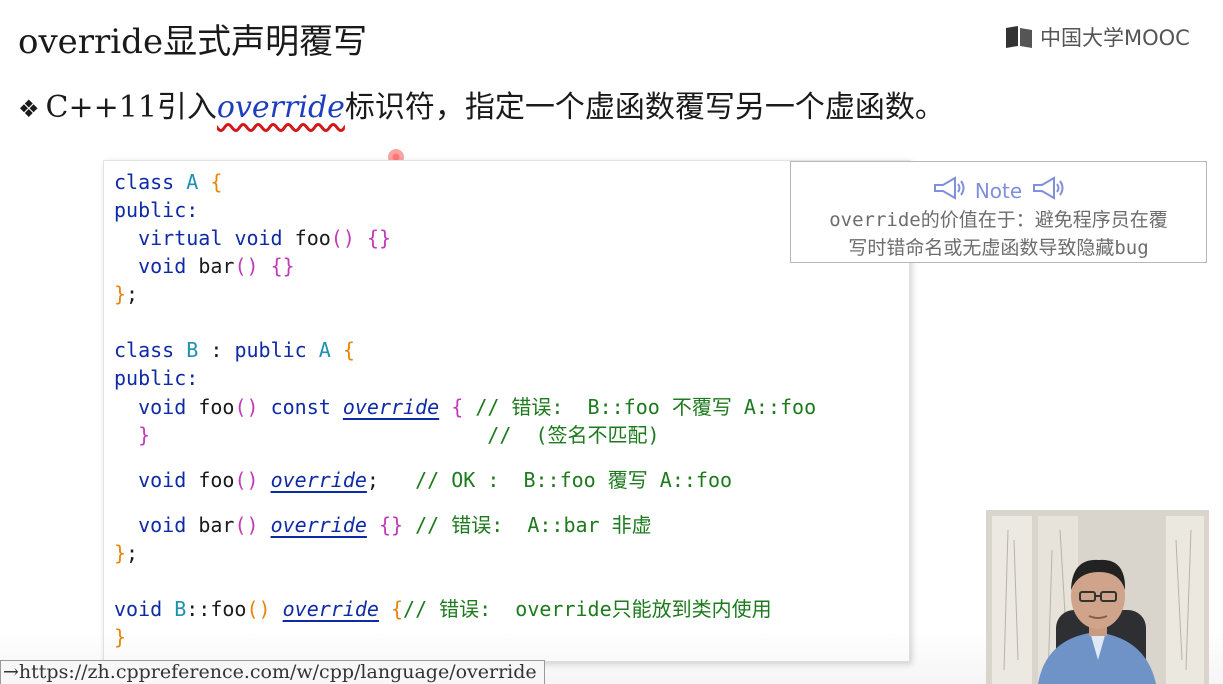 Image resolution: width=1223 pixels, height=684 pixels. What do you see at coordinates (998, 234) in the screenshot?
I see `note-body: override的价值在于：避免程序员在覆 写时错命名或无虚函数导致隐藏bug` at bounding box center [998, 234].